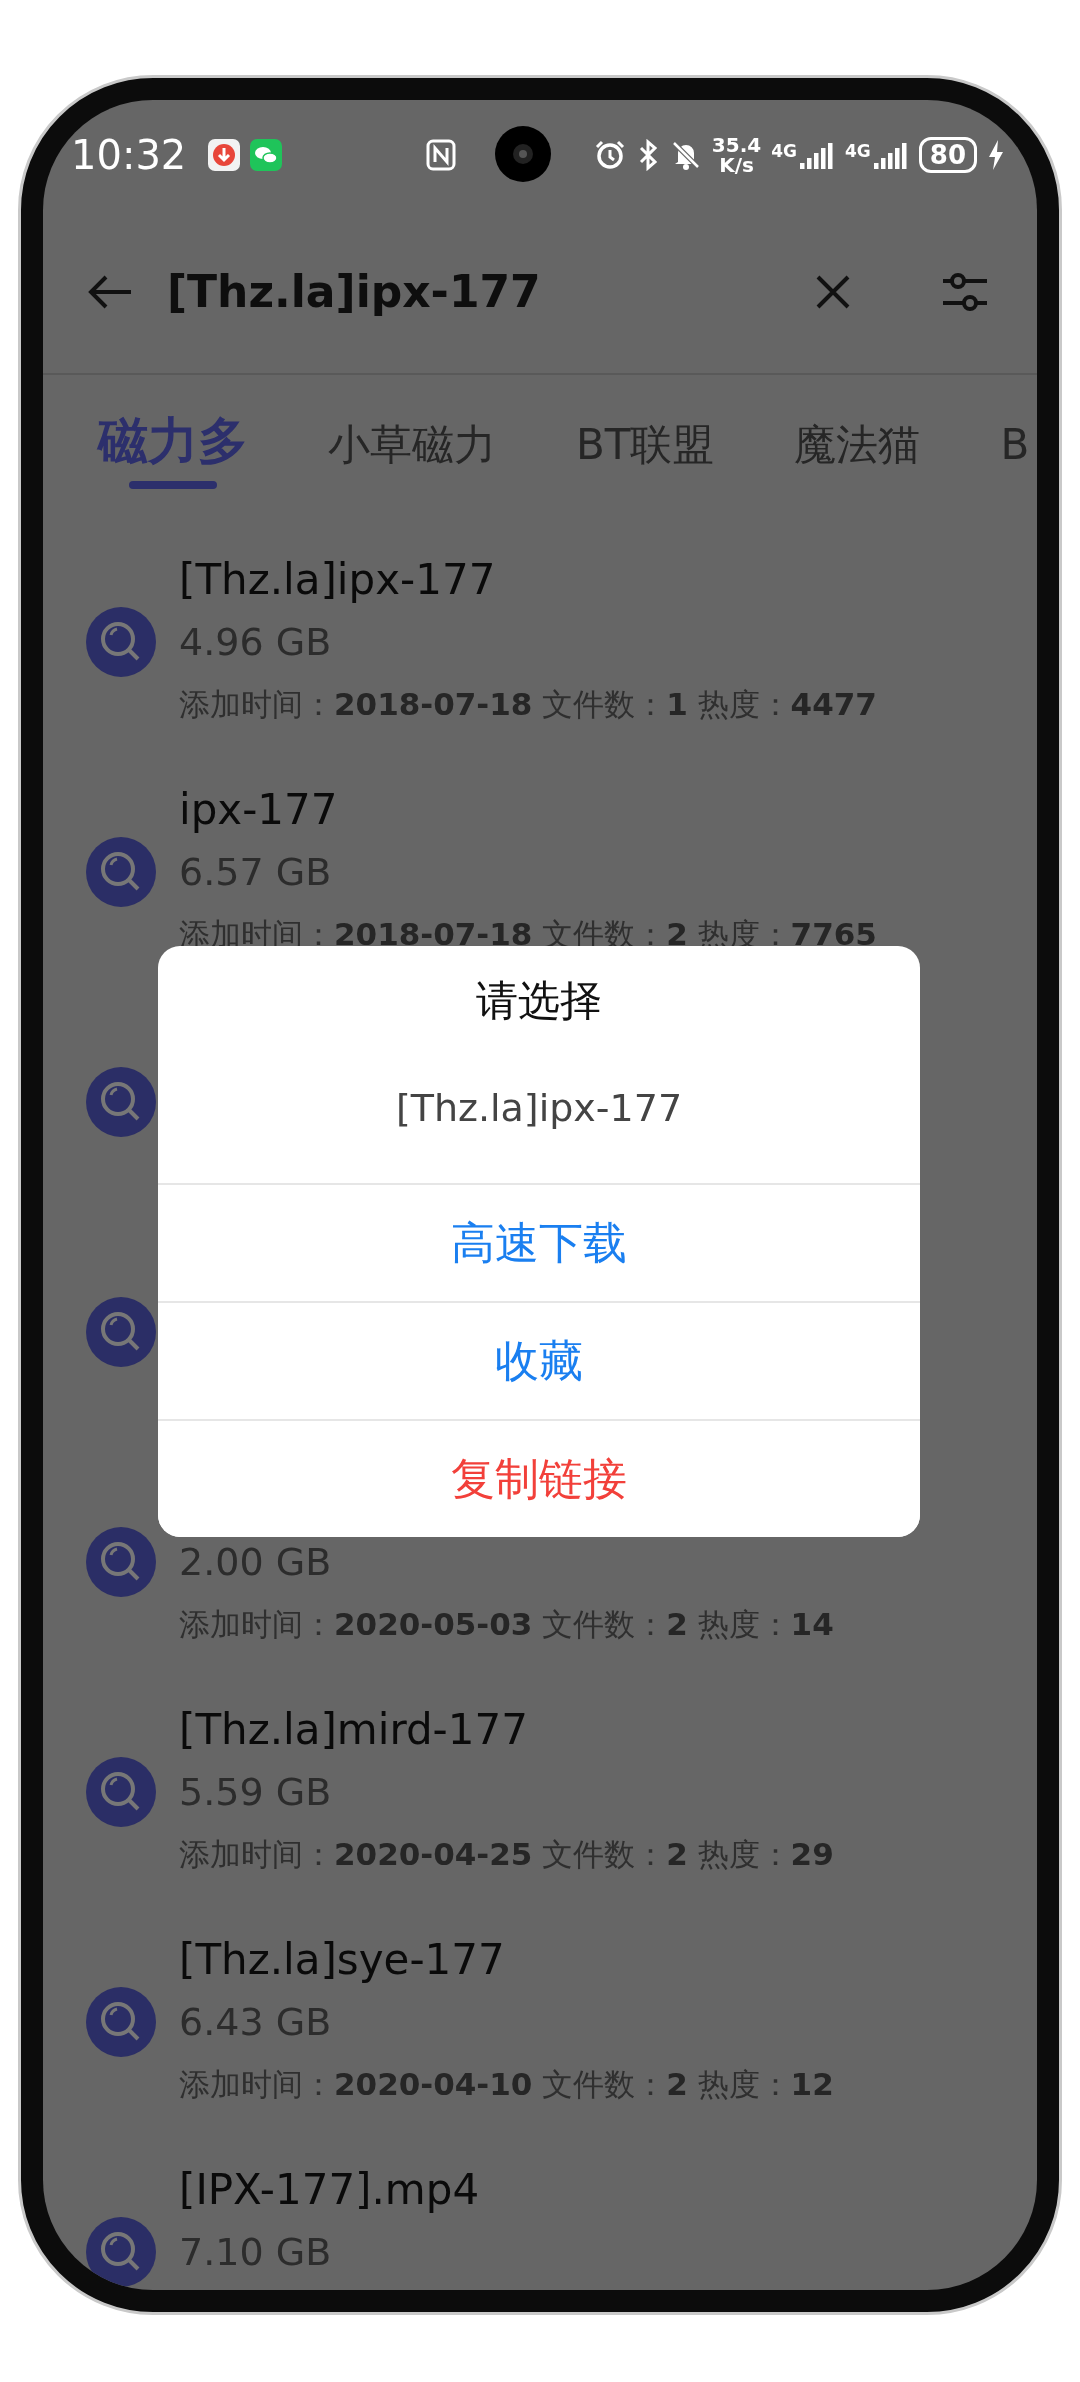 The image size is (1080, 2382). I want to click on file-size: 6.57 GB, so click(256, 872).